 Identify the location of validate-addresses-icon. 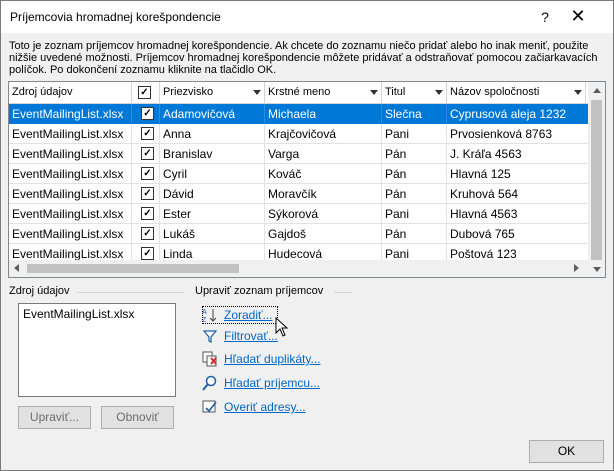
(209, 406).